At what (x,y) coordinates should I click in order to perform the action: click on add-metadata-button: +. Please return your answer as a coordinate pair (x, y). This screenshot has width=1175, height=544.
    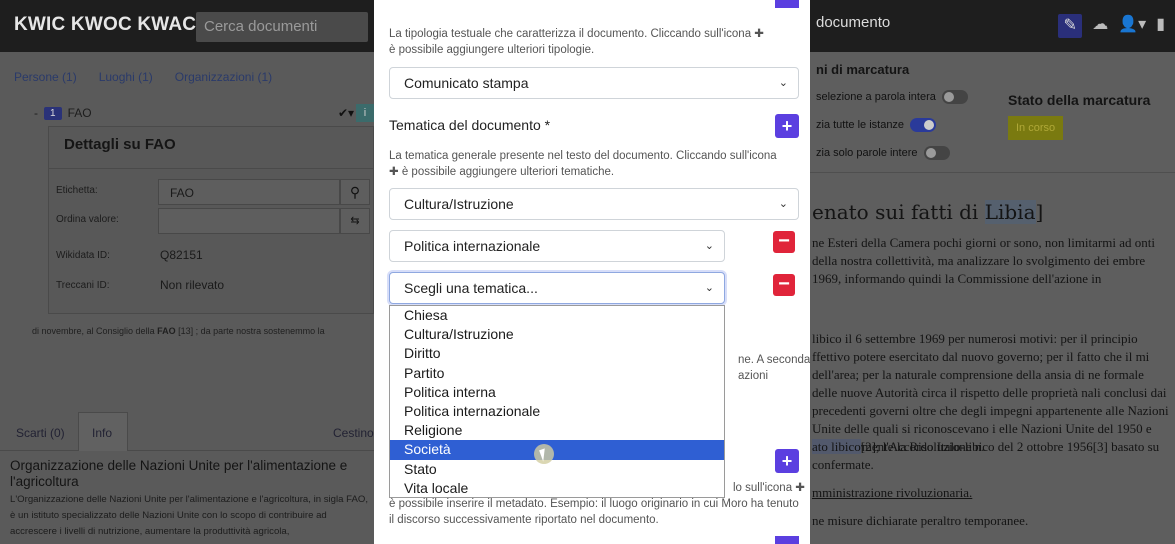
    Looking at the image, I should click on (787, 461).